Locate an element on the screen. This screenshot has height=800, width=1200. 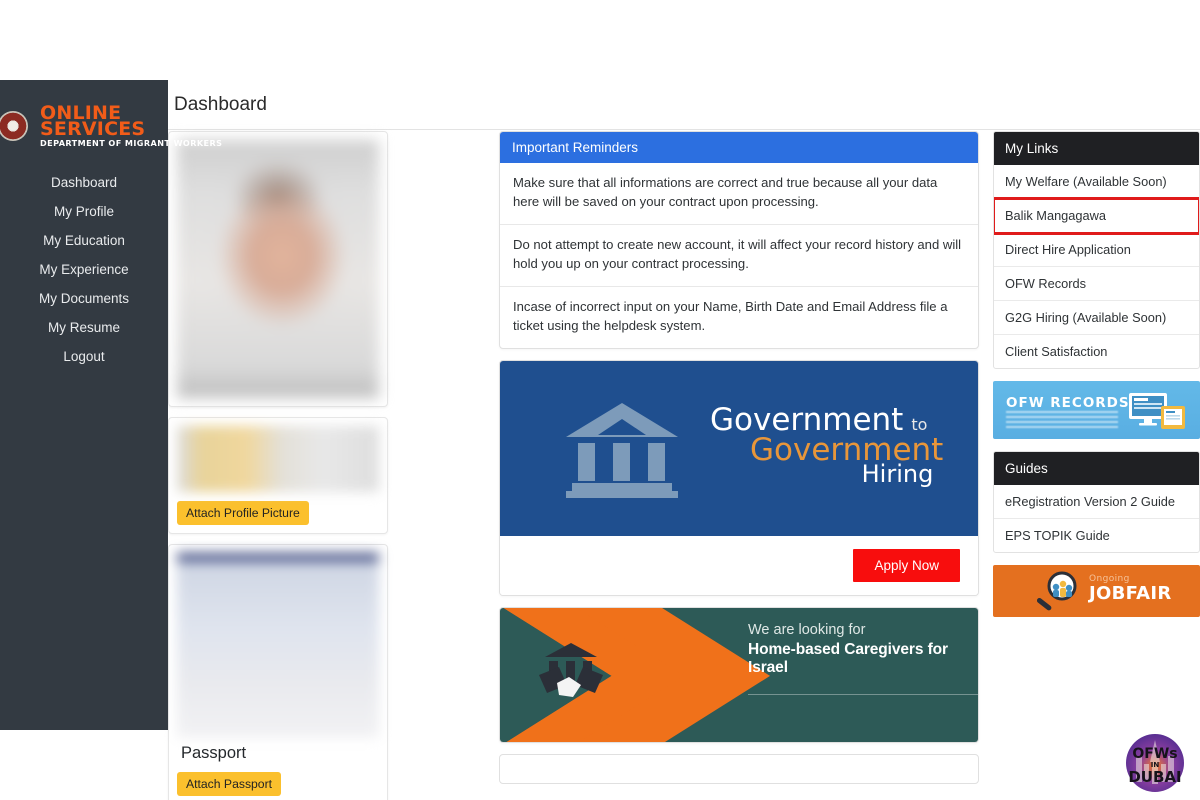
ofw-records-banner-title: OFW RECORDS is located at coordinates (1068, 403).